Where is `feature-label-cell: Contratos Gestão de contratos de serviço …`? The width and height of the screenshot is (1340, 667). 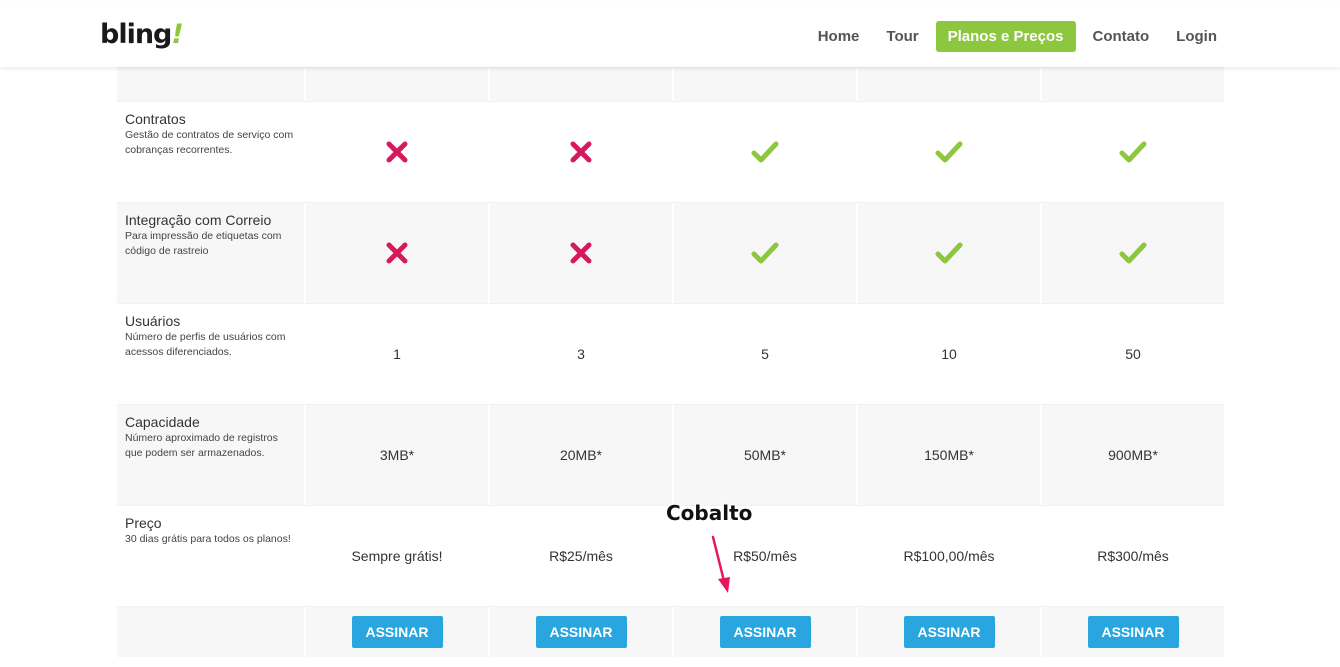 feature-label-cell: Contratos Gestão de contratos de serviço … is located at coordinates (210, 152).